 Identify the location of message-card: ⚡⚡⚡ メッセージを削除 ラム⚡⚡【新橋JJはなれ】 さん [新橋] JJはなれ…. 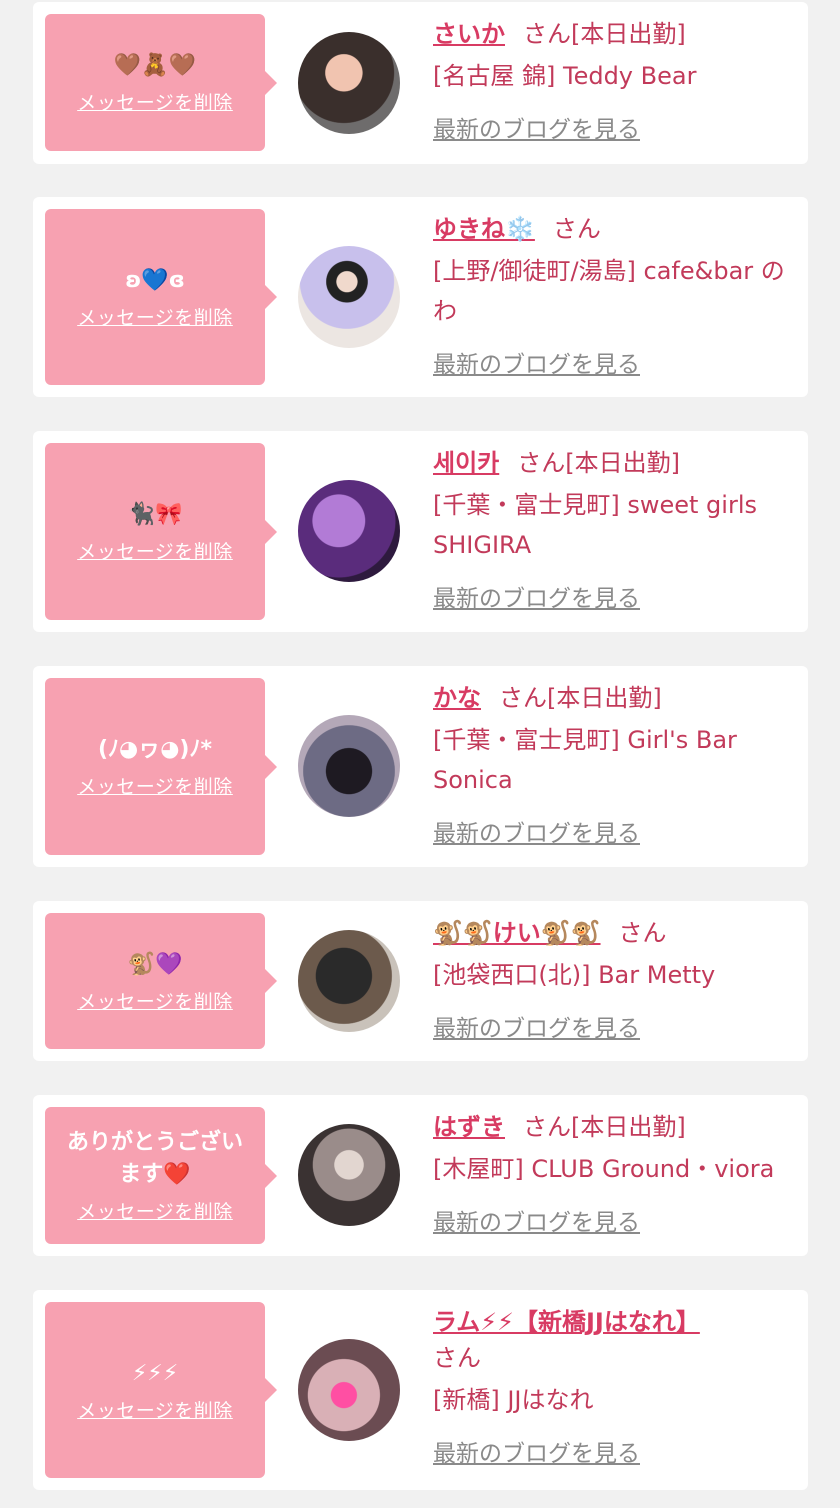
(420, 1390).